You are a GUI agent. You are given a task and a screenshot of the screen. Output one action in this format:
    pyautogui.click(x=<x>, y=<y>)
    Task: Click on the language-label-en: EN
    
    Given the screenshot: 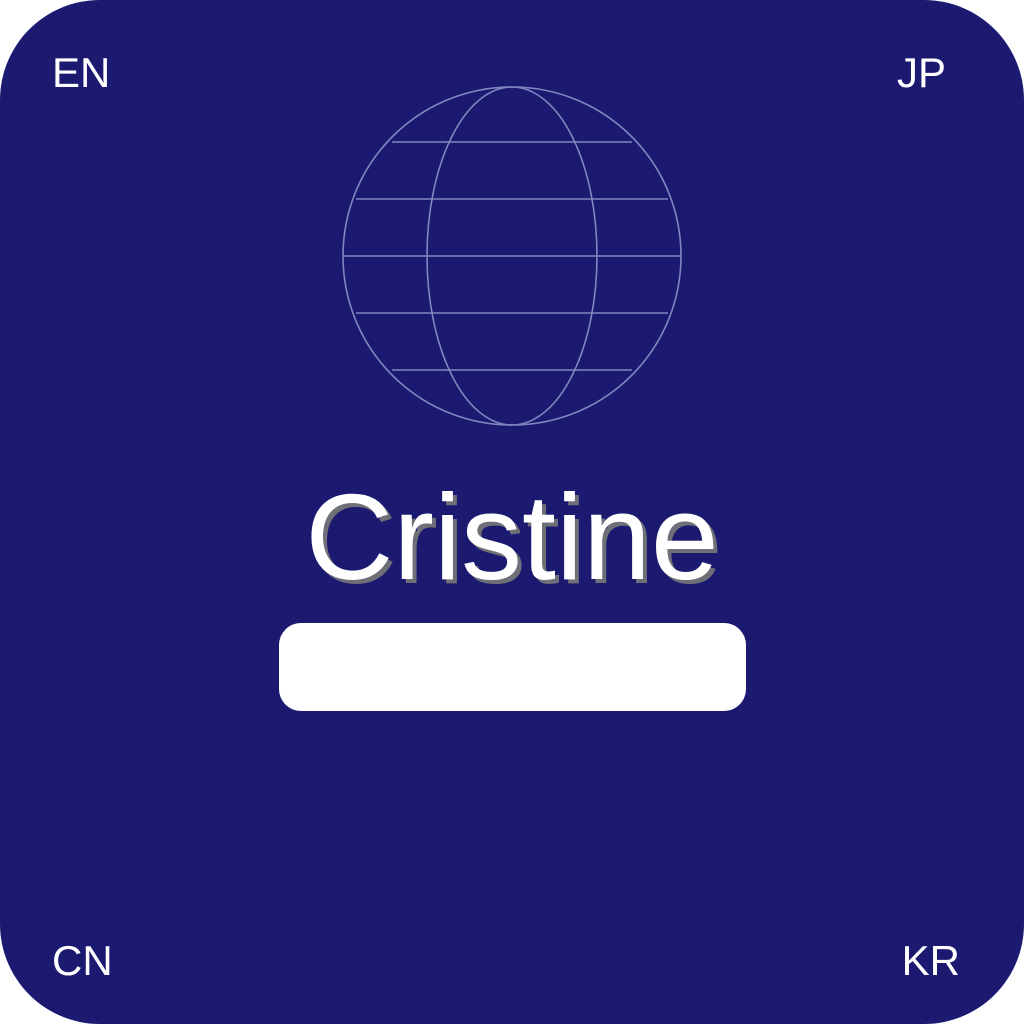 What is the action you would take?
    pyautogui.click(x=81, y=73)
    